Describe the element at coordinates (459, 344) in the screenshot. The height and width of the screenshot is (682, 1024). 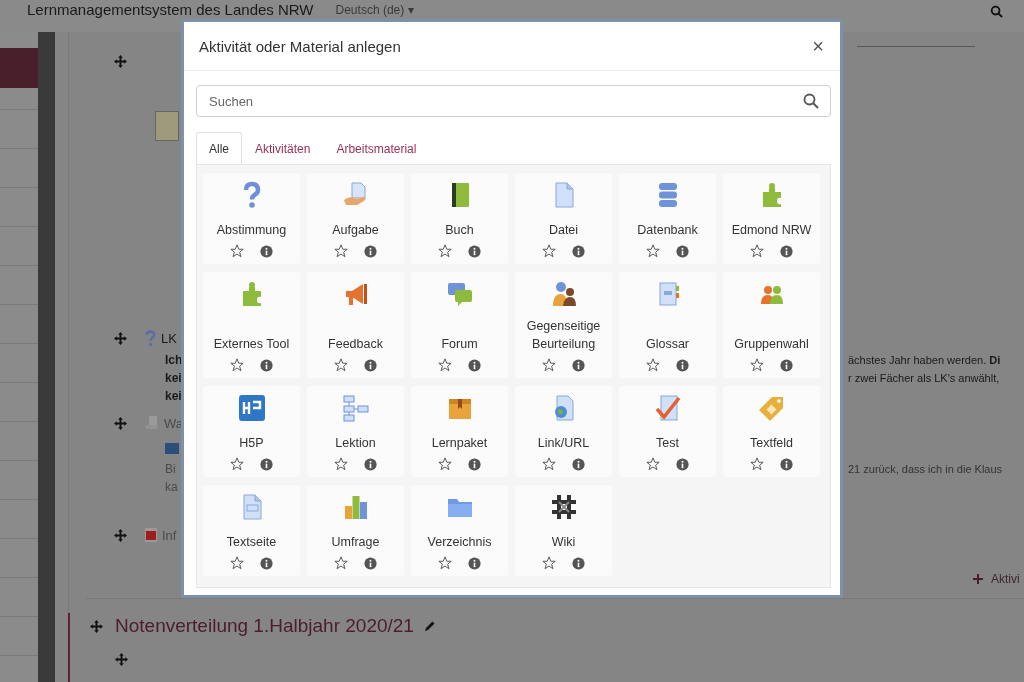
I see `activity-label: Forum` at that location.